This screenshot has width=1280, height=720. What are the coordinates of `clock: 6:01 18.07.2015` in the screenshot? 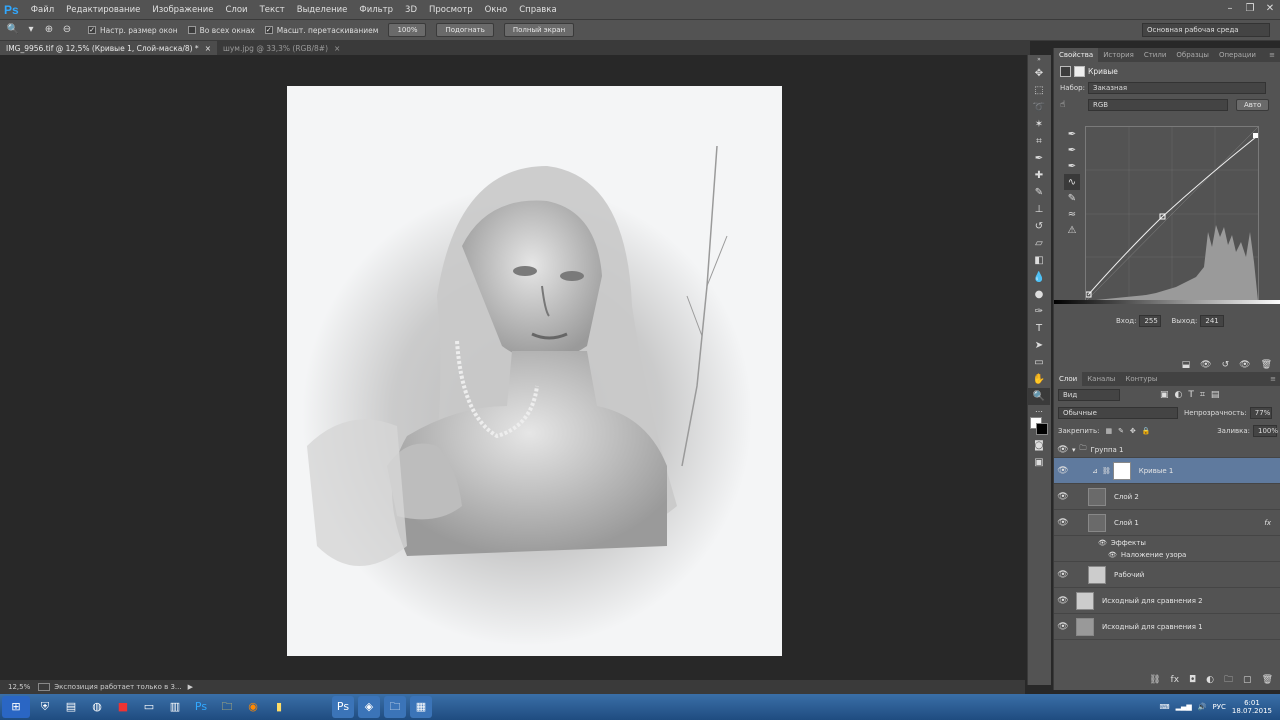 It's located at (1252, 707).